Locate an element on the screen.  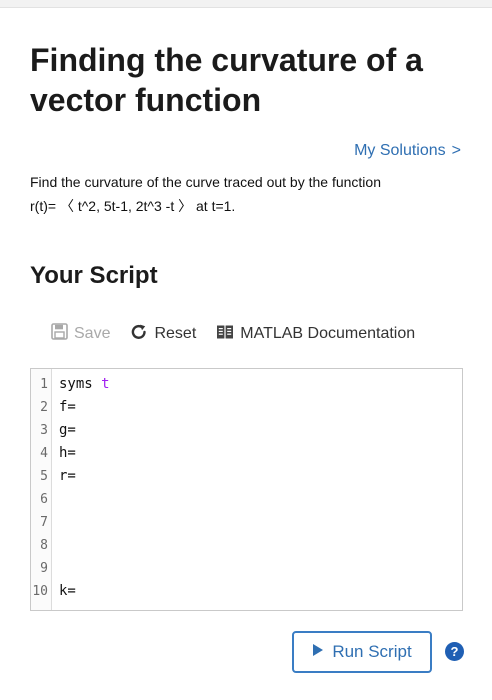
line-number: 9 is located at coordinates (44, 568).